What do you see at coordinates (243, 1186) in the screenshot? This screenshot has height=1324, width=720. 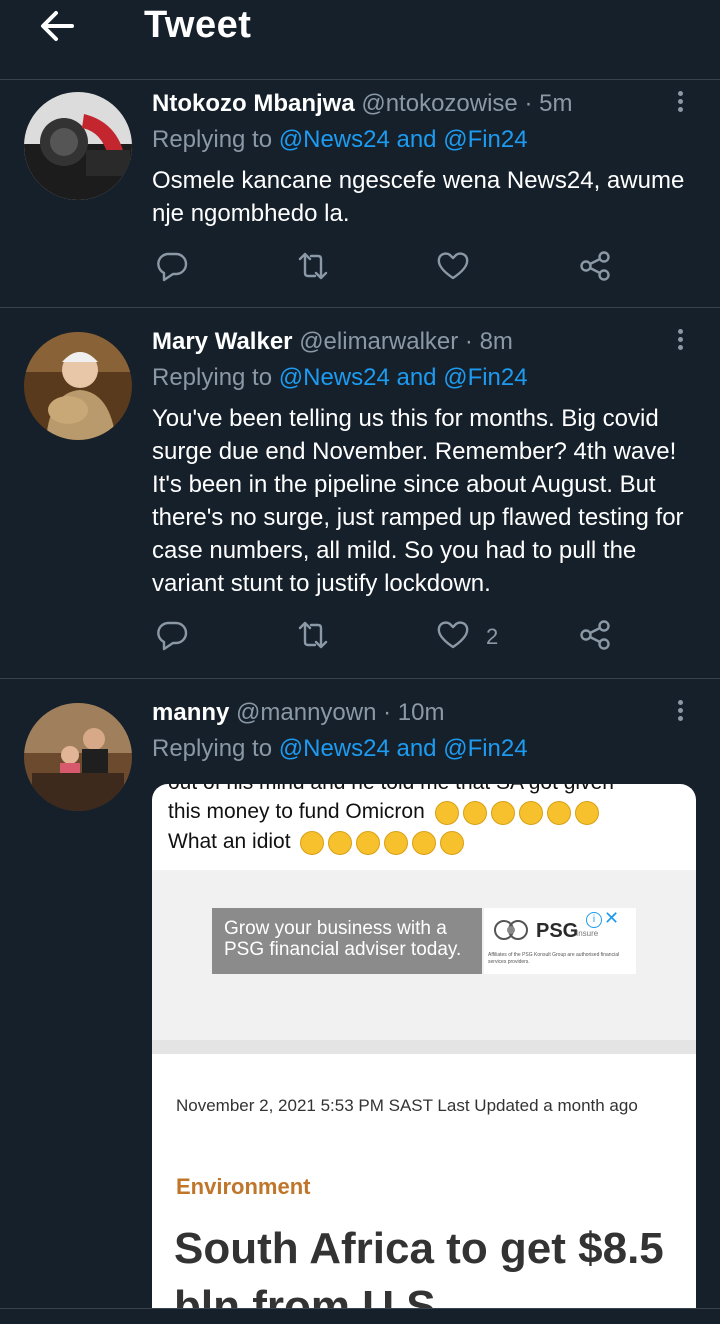 I see `article-category: Environment` at bounding box center [243, 1186].